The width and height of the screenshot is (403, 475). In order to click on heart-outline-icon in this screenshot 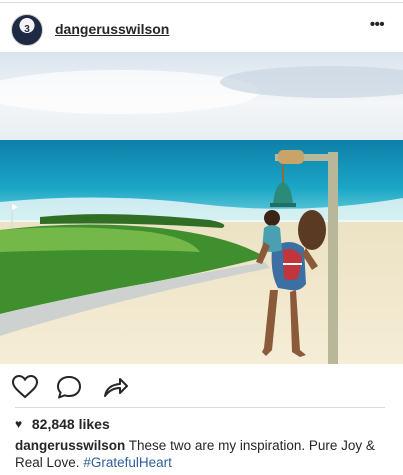, I will do `click(25, 386)`.